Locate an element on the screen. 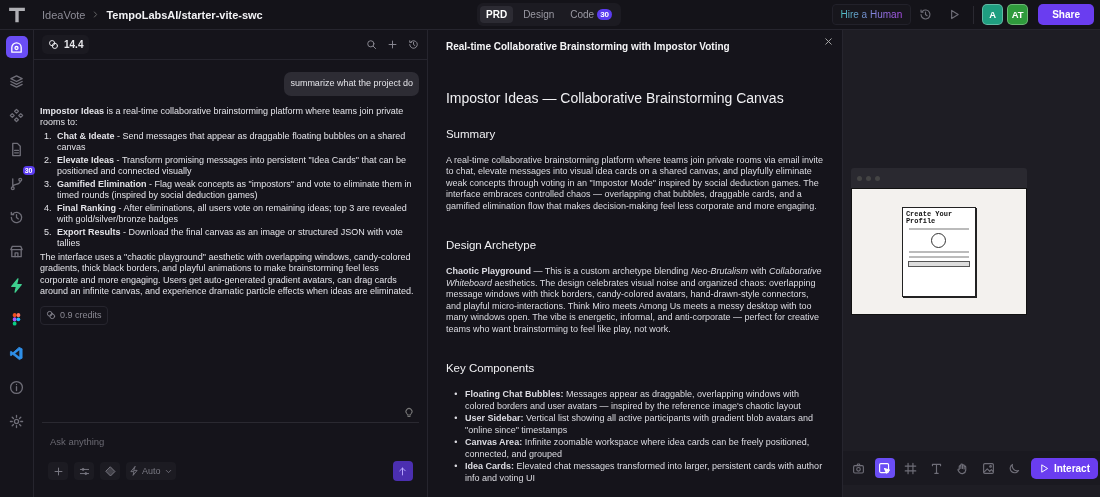  arrow-up-icon is located at coordinates (403, 471).